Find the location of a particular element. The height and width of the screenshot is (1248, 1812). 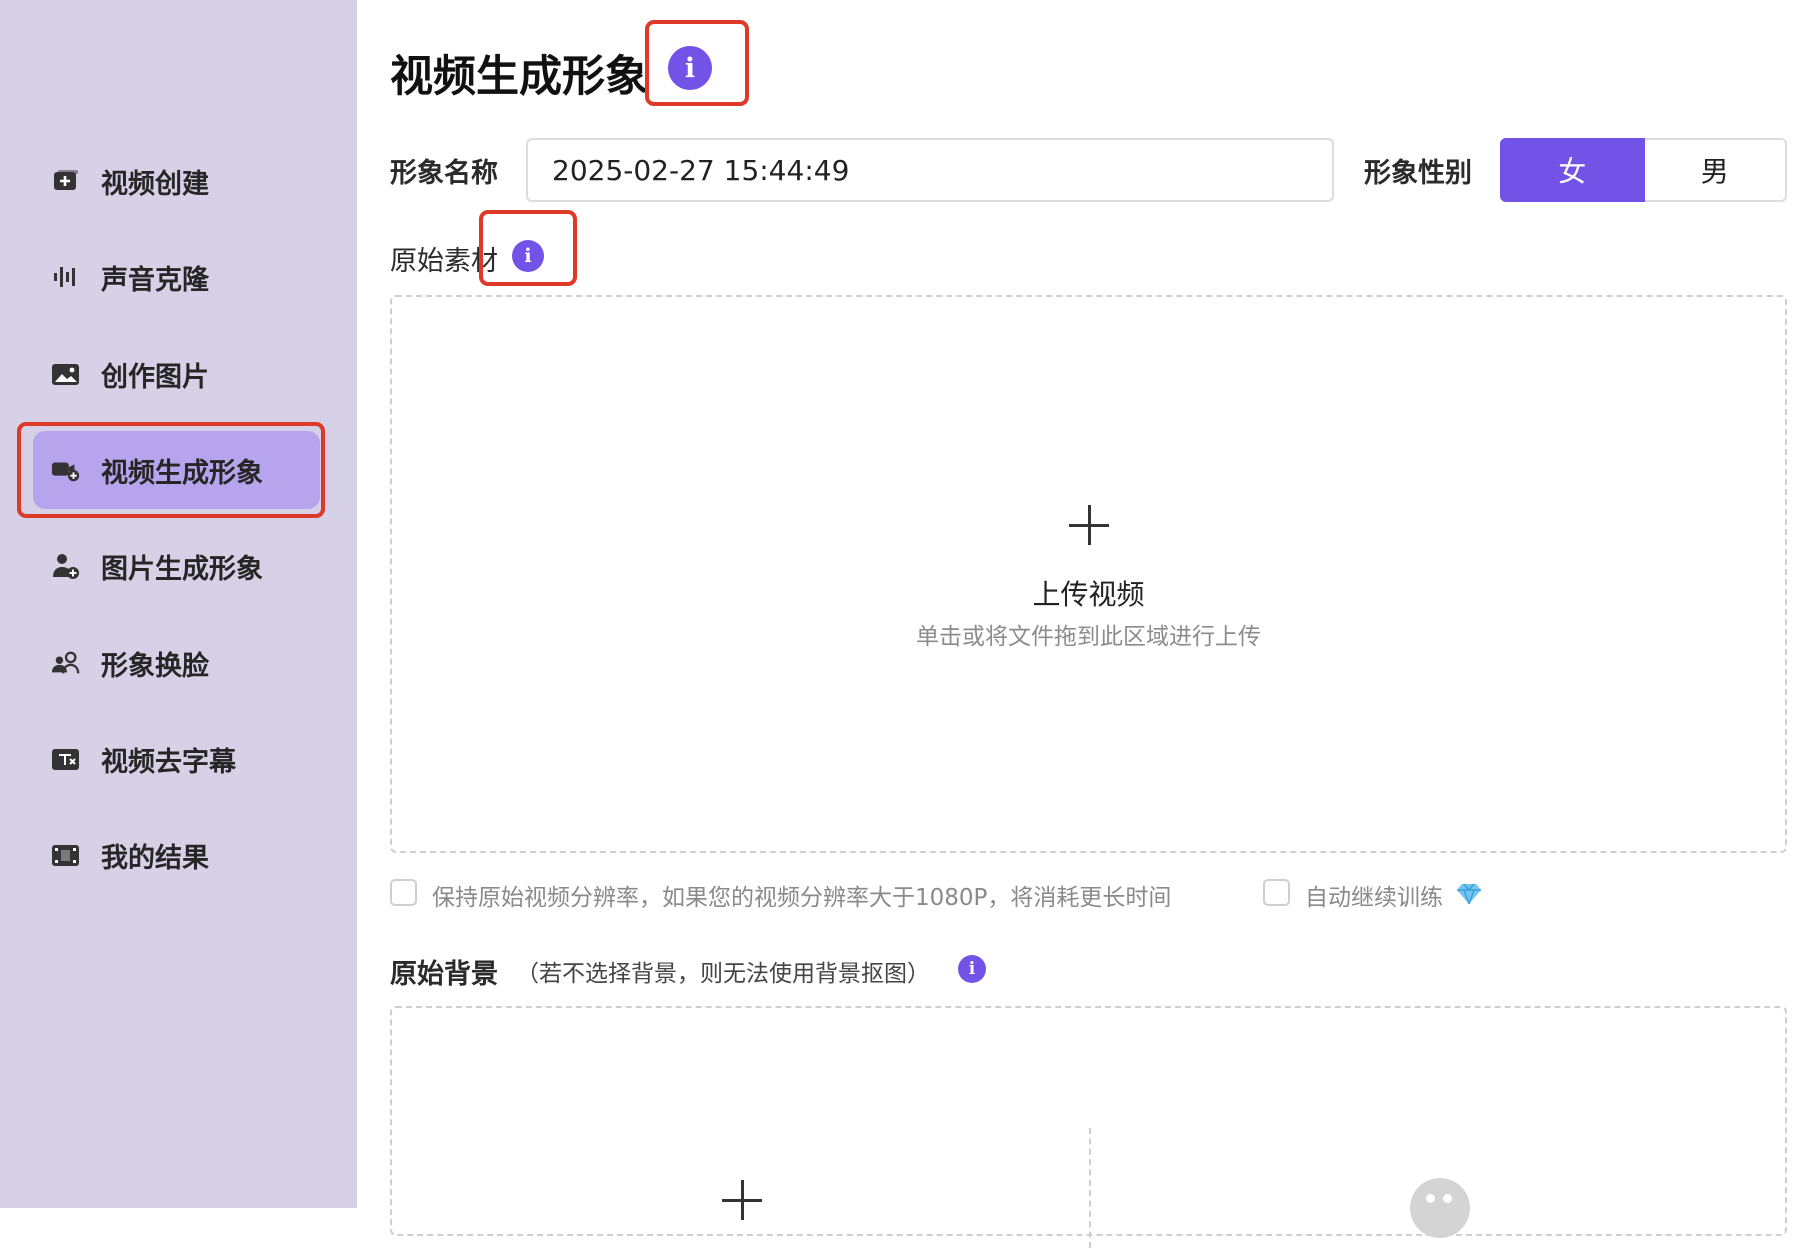

sidebar-item-label: 视频去字幕 is located at coordinates (168, 762).